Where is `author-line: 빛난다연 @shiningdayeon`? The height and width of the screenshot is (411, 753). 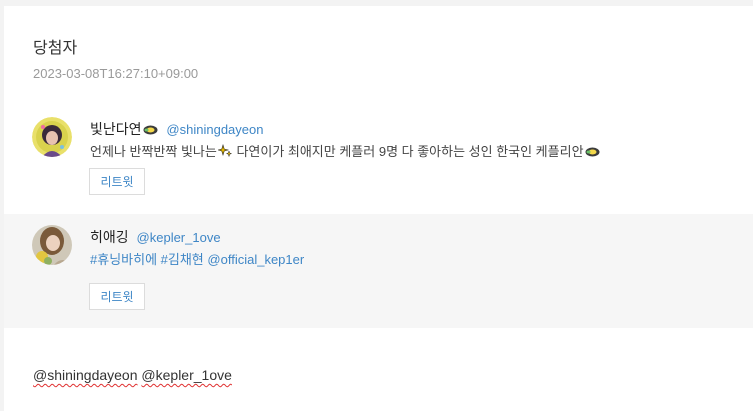
author-line: 빛난다연 @shiningdayeon is located at coordinates (176, 129).